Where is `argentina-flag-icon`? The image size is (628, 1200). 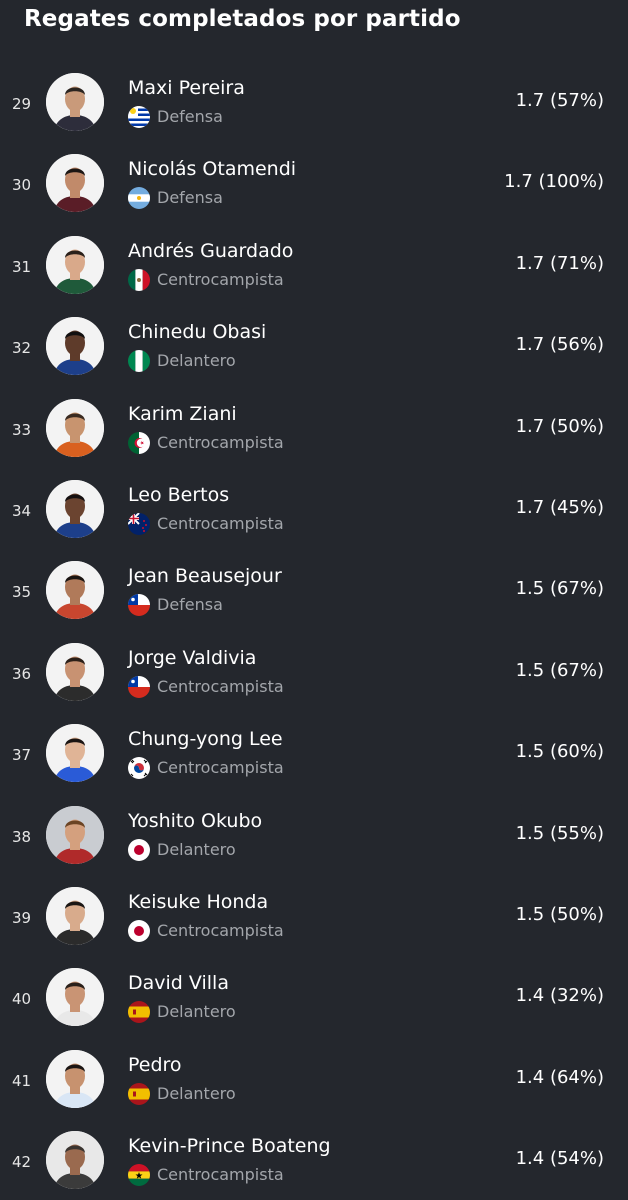 argentina-flag-icon is located at coordinates (139, 198).